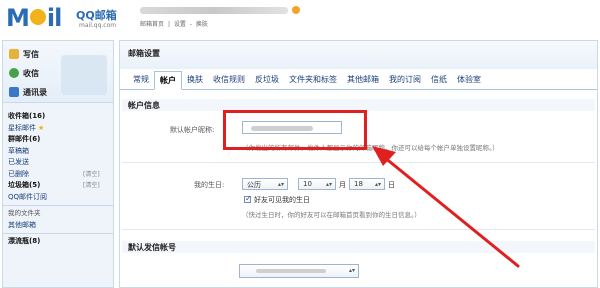 Image resolution: width=600 pixels, height=288 pixels. I want to click on blurred-user-address, so click(214, 10).